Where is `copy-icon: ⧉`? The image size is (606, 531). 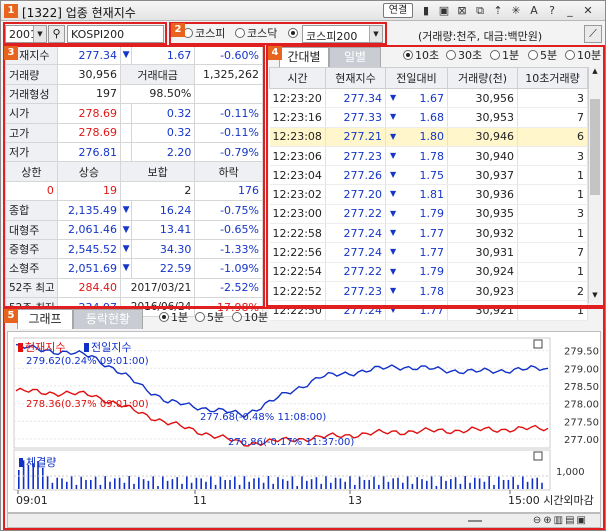
copy-icon: ⧉ is located at coordinates (480, 11).